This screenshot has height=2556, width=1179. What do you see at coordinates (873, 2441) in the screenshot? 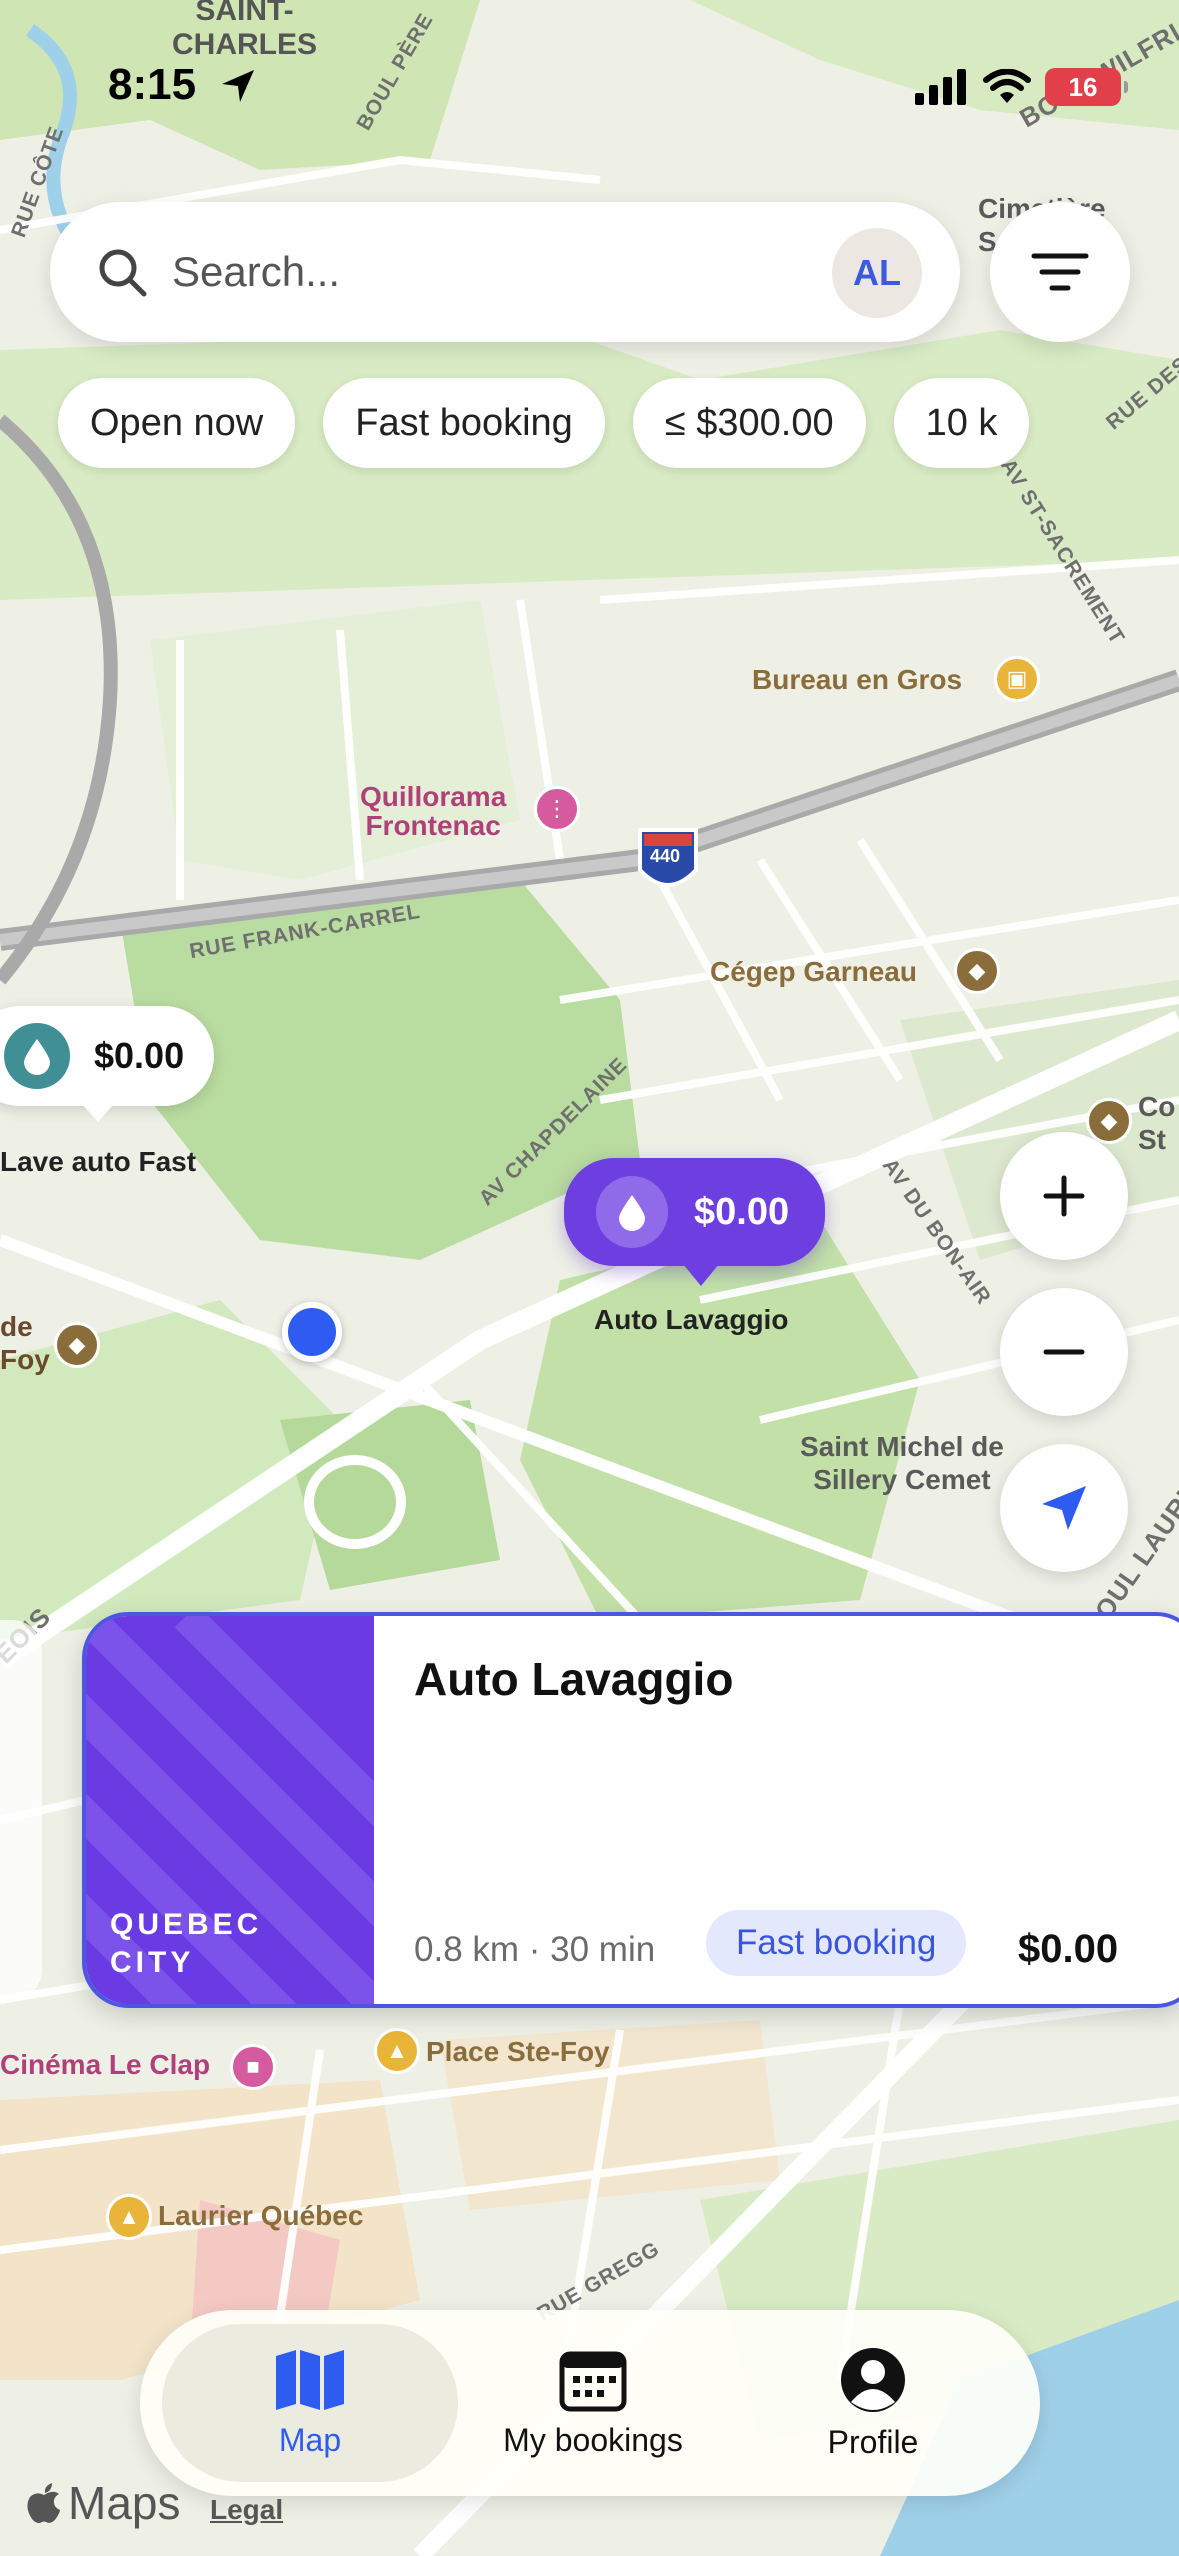
I see `tab-label: Profile` at bounding box center [873, 2441].